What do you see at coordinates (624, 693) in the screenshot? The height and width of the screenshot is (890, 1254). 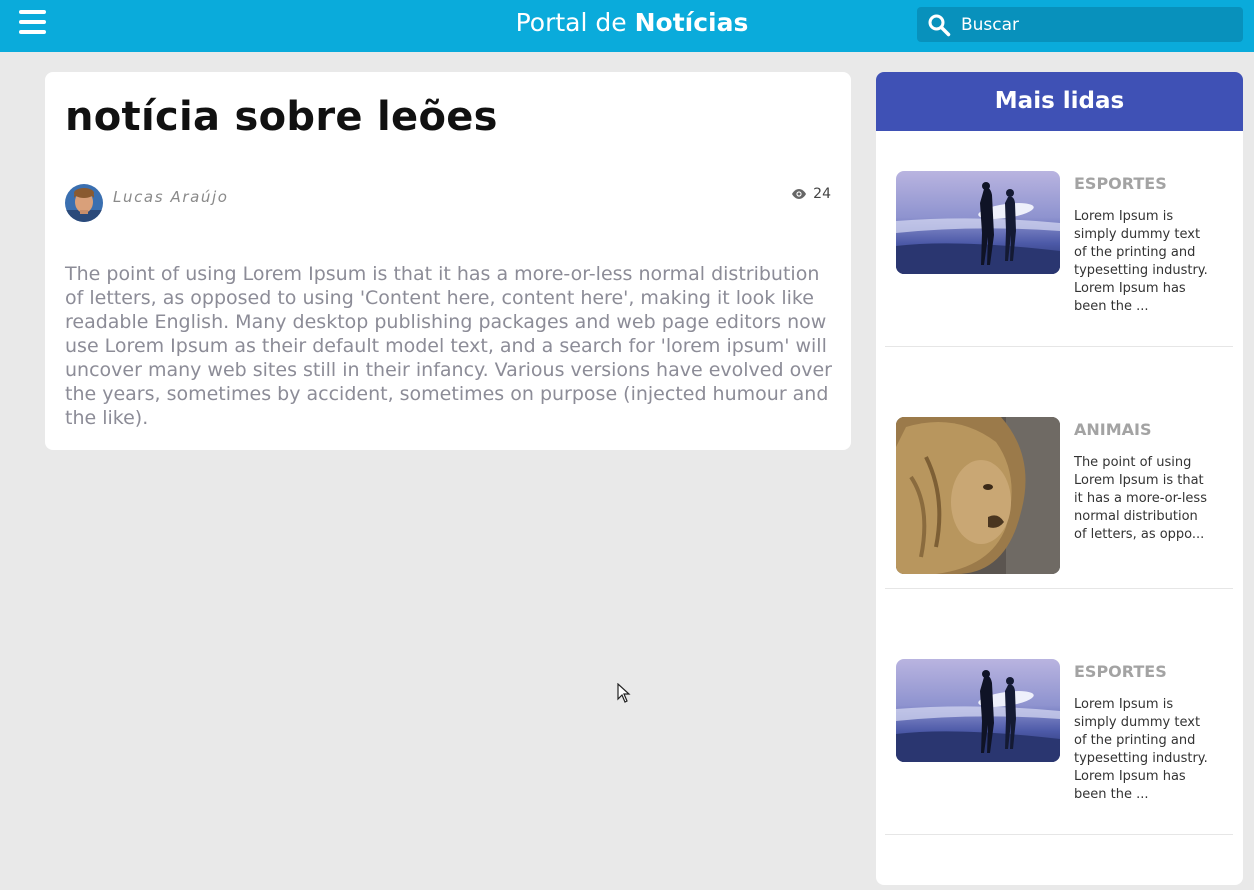 I see `mouse-cursor-icon` at bounding box center [624, 693].